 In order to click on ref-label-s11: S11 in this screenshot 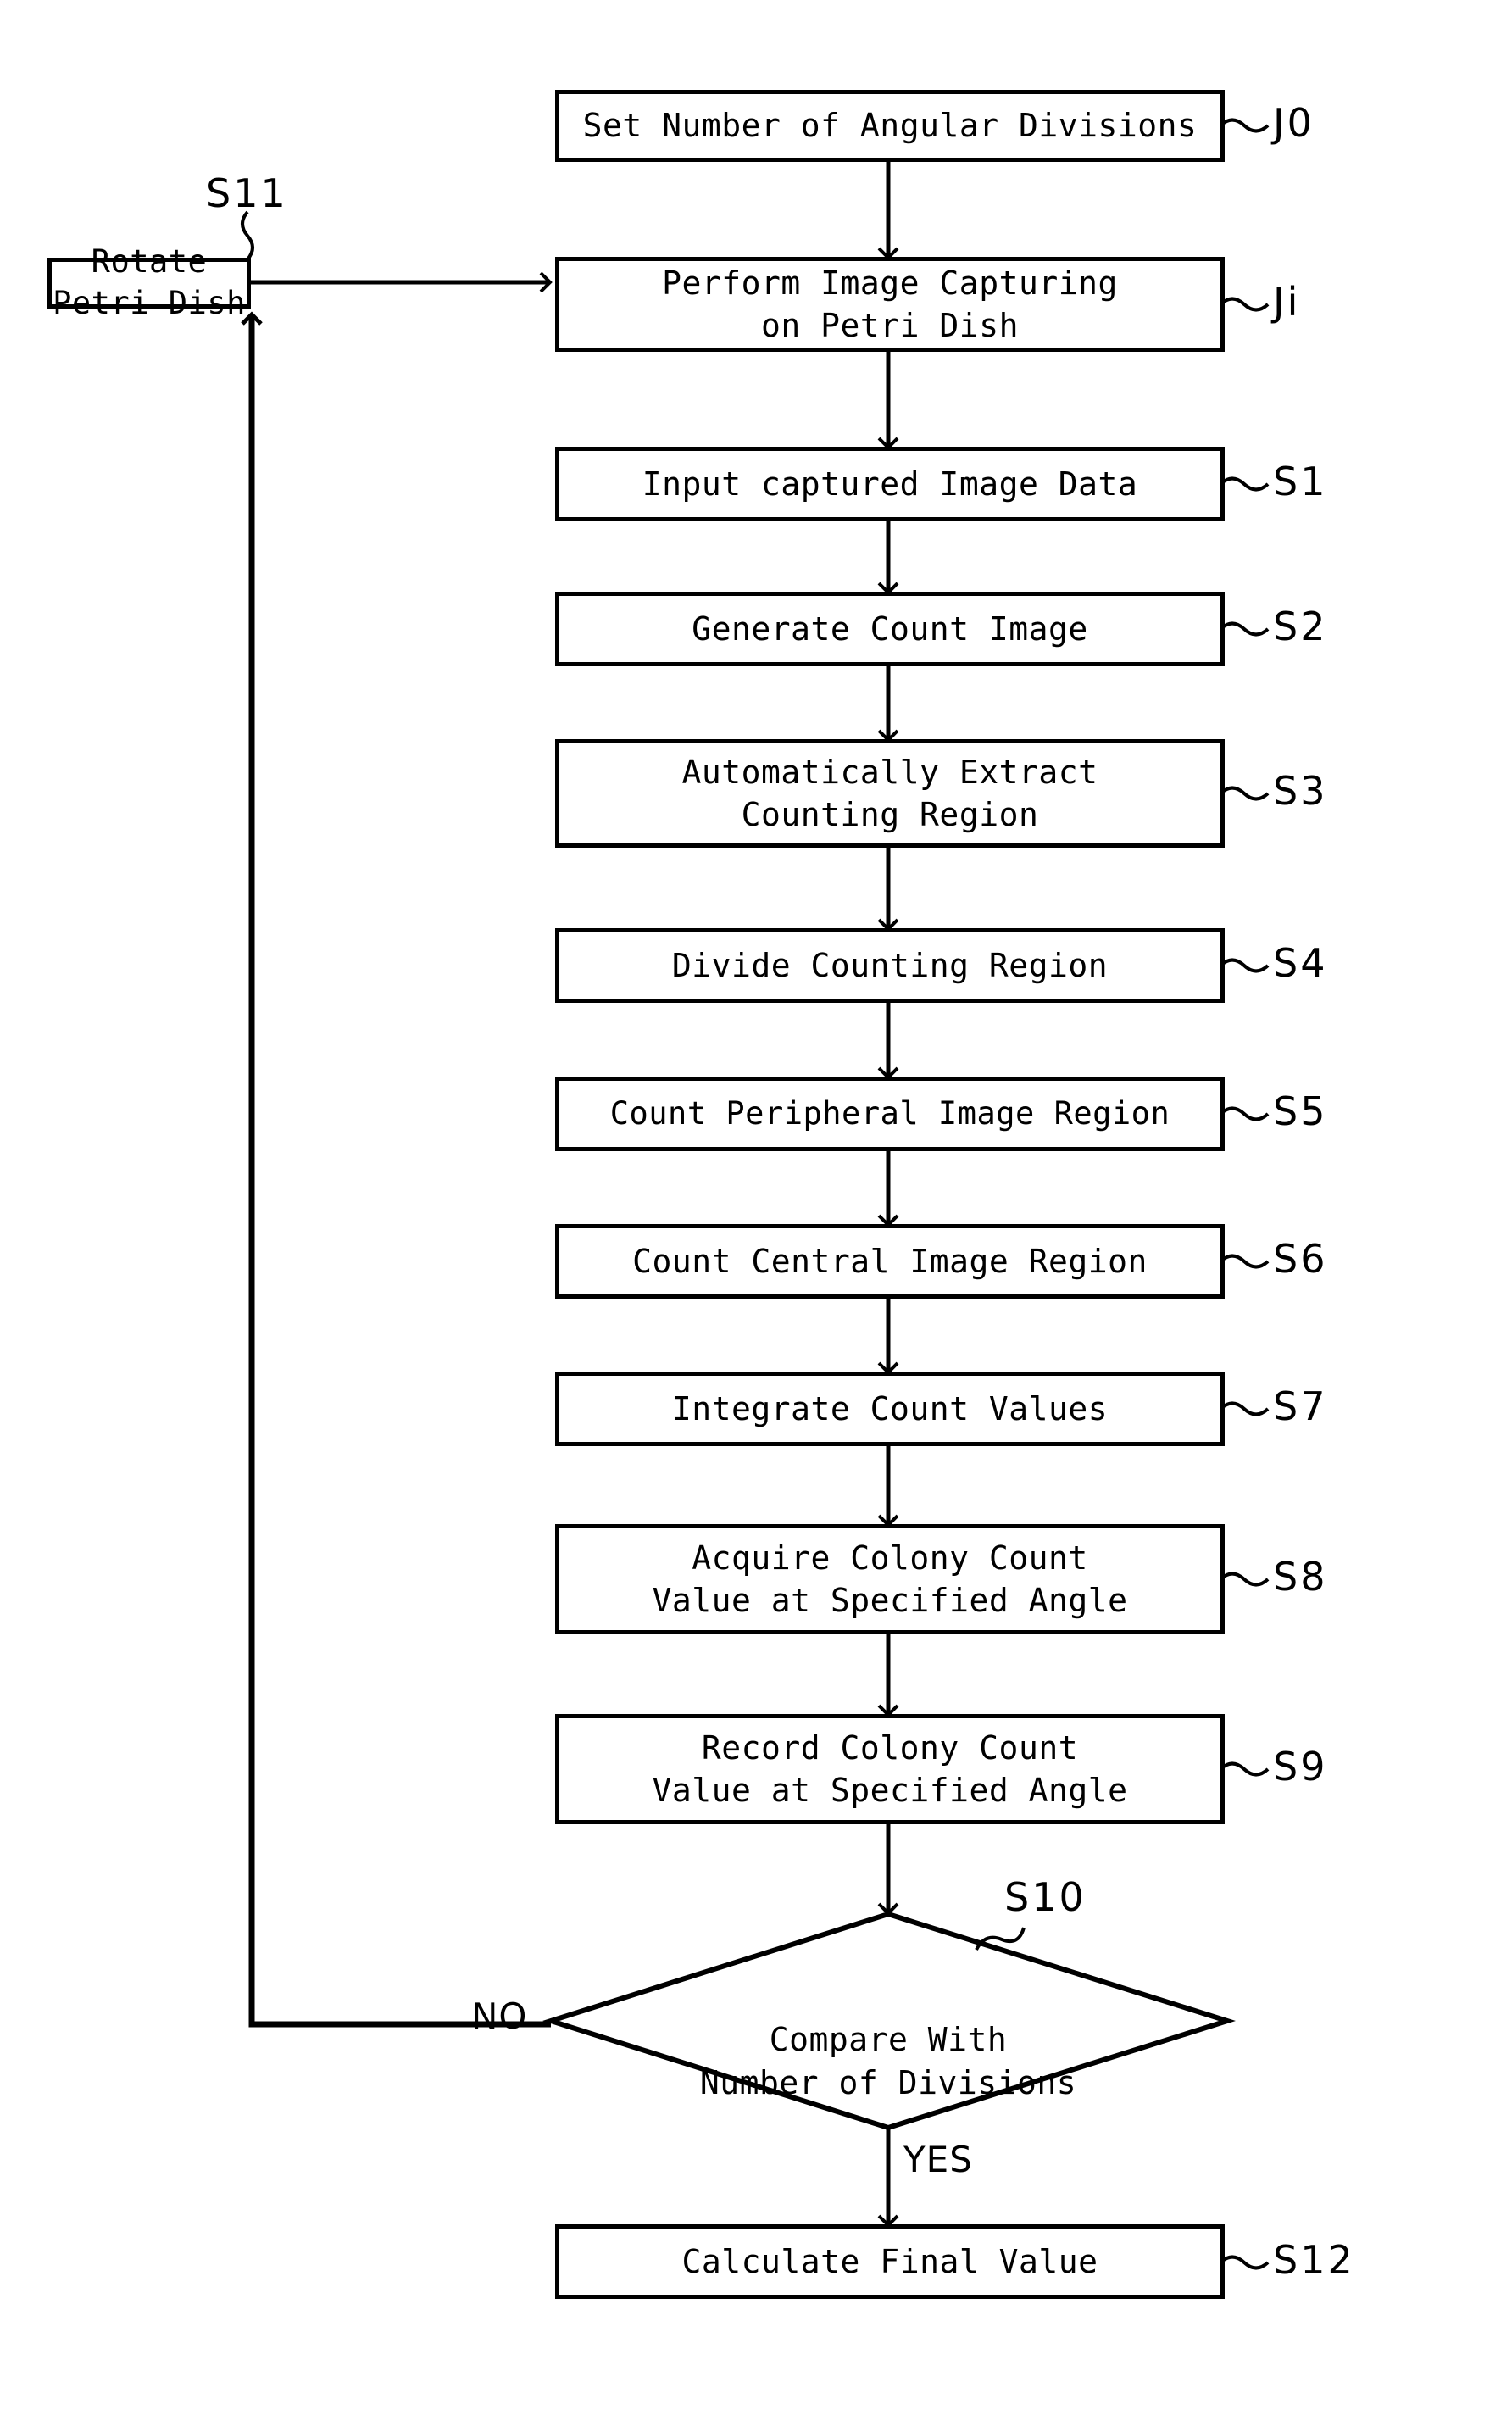, I will do `click(247, 193)`.